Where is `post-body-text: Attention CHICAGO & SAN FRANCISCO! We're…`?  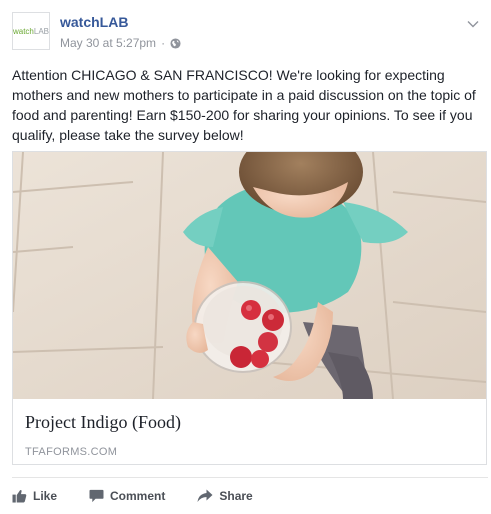 post-body-text: Attention CHICAGO & SAN FRANCISCO! We're… is located at coordinates (244, 105).